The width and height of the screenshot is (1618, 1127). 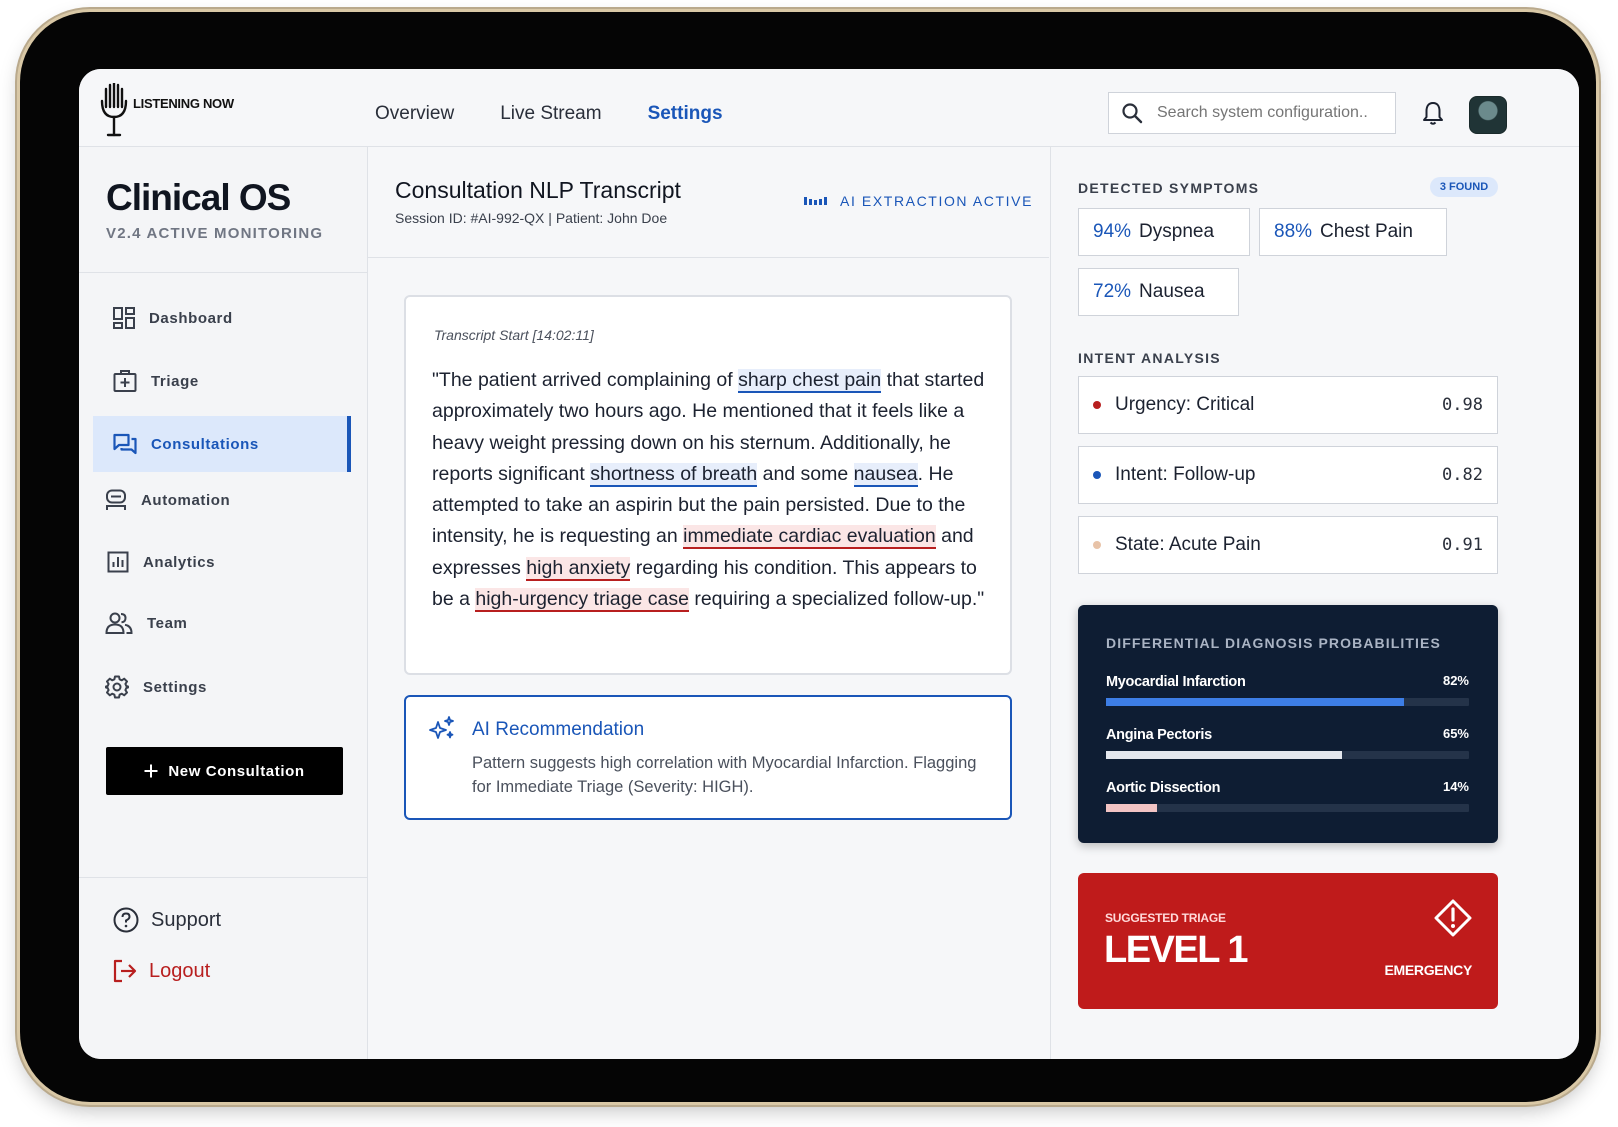 I want to click on nav-live-stream: Live Stream, so click(x=550, y=114).